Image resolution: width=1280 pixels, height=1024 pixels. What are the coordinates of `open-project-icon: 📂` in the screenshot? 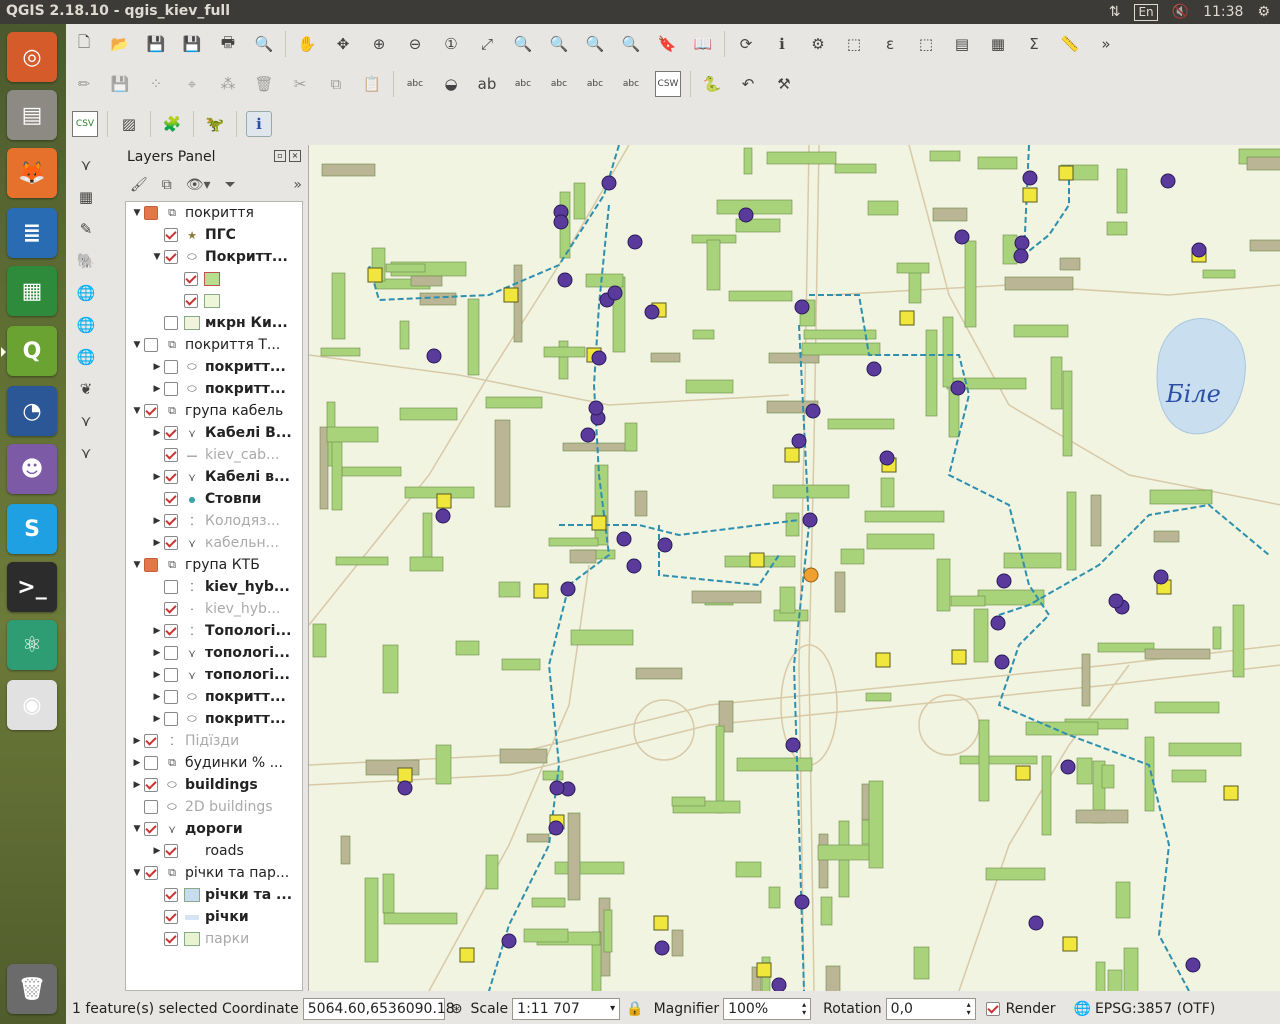 It's located at (120, 44).